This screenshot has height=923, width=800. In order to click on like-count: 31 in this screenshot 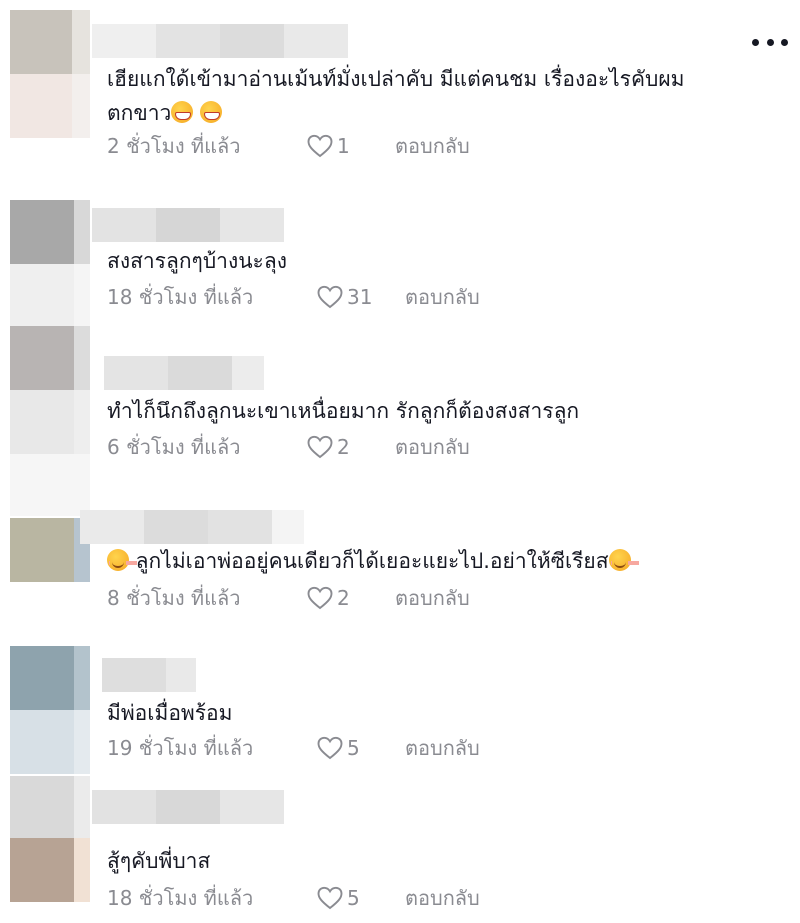, I will do `click(360, 297)`.